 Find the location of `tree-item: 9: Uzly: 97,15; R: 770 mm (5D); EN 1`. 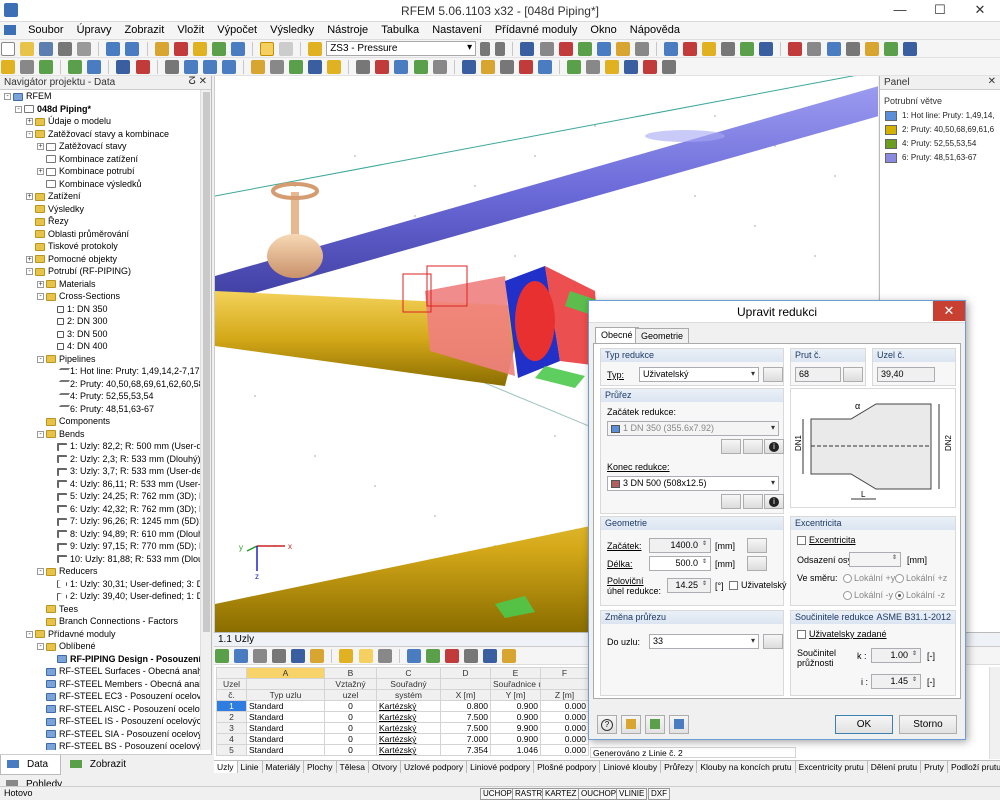

tree-item: 9: Uzly: 97,15; R: 770 mm (5D); EN 1 is located at coordinates (100, 546).